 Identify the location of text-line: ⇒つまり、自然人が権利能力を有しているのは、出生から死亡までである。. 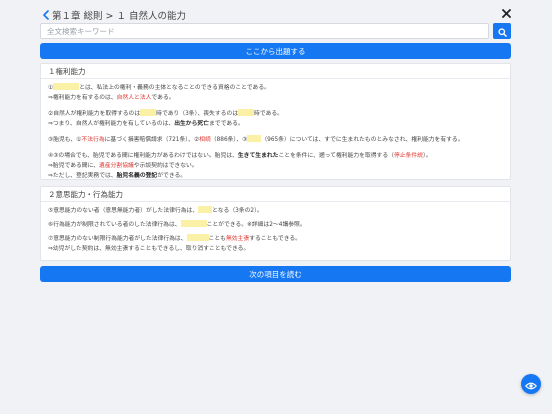
(146, 124).